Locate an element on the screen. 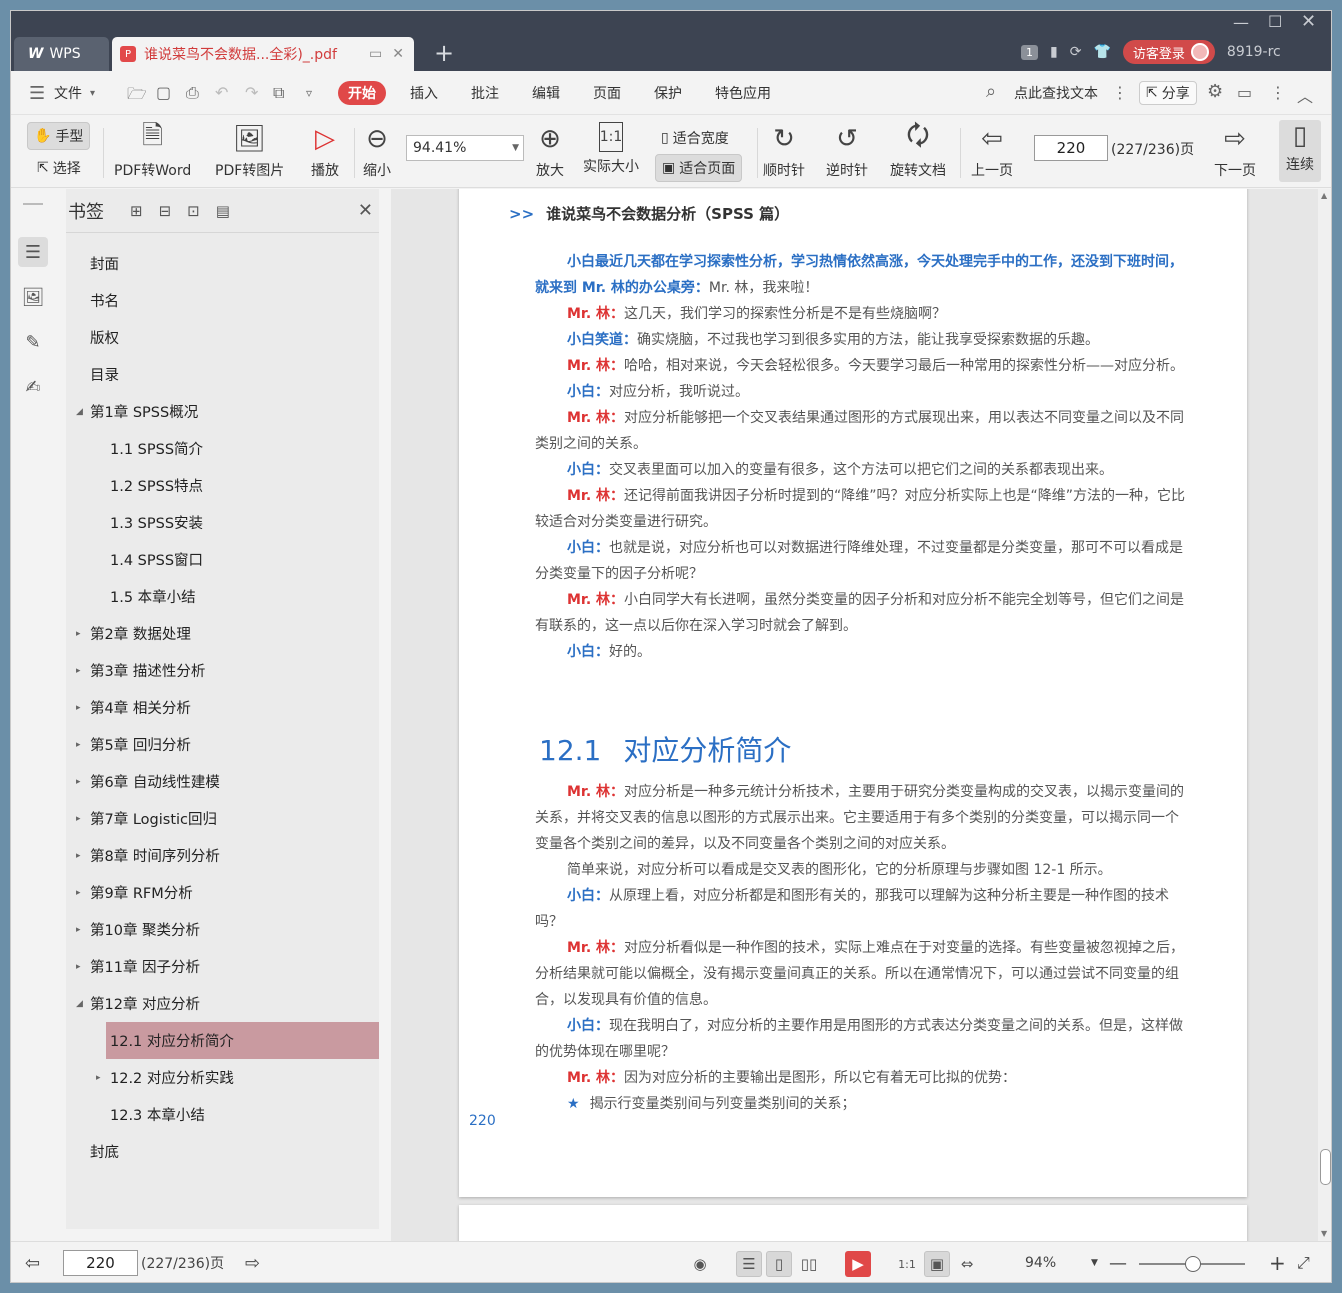 The width and height of the screenshot is (1342, 1293). fit-width-button: ▯ 适合宽度 is located at coordinates (695, 138).